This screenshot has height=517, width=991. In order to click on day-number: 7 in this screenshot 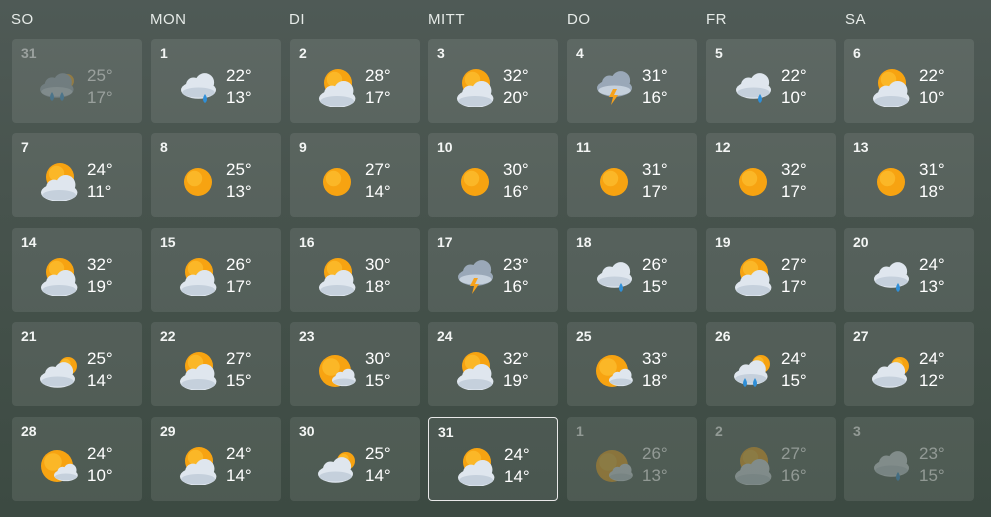, I will do `click(25, 147)`.